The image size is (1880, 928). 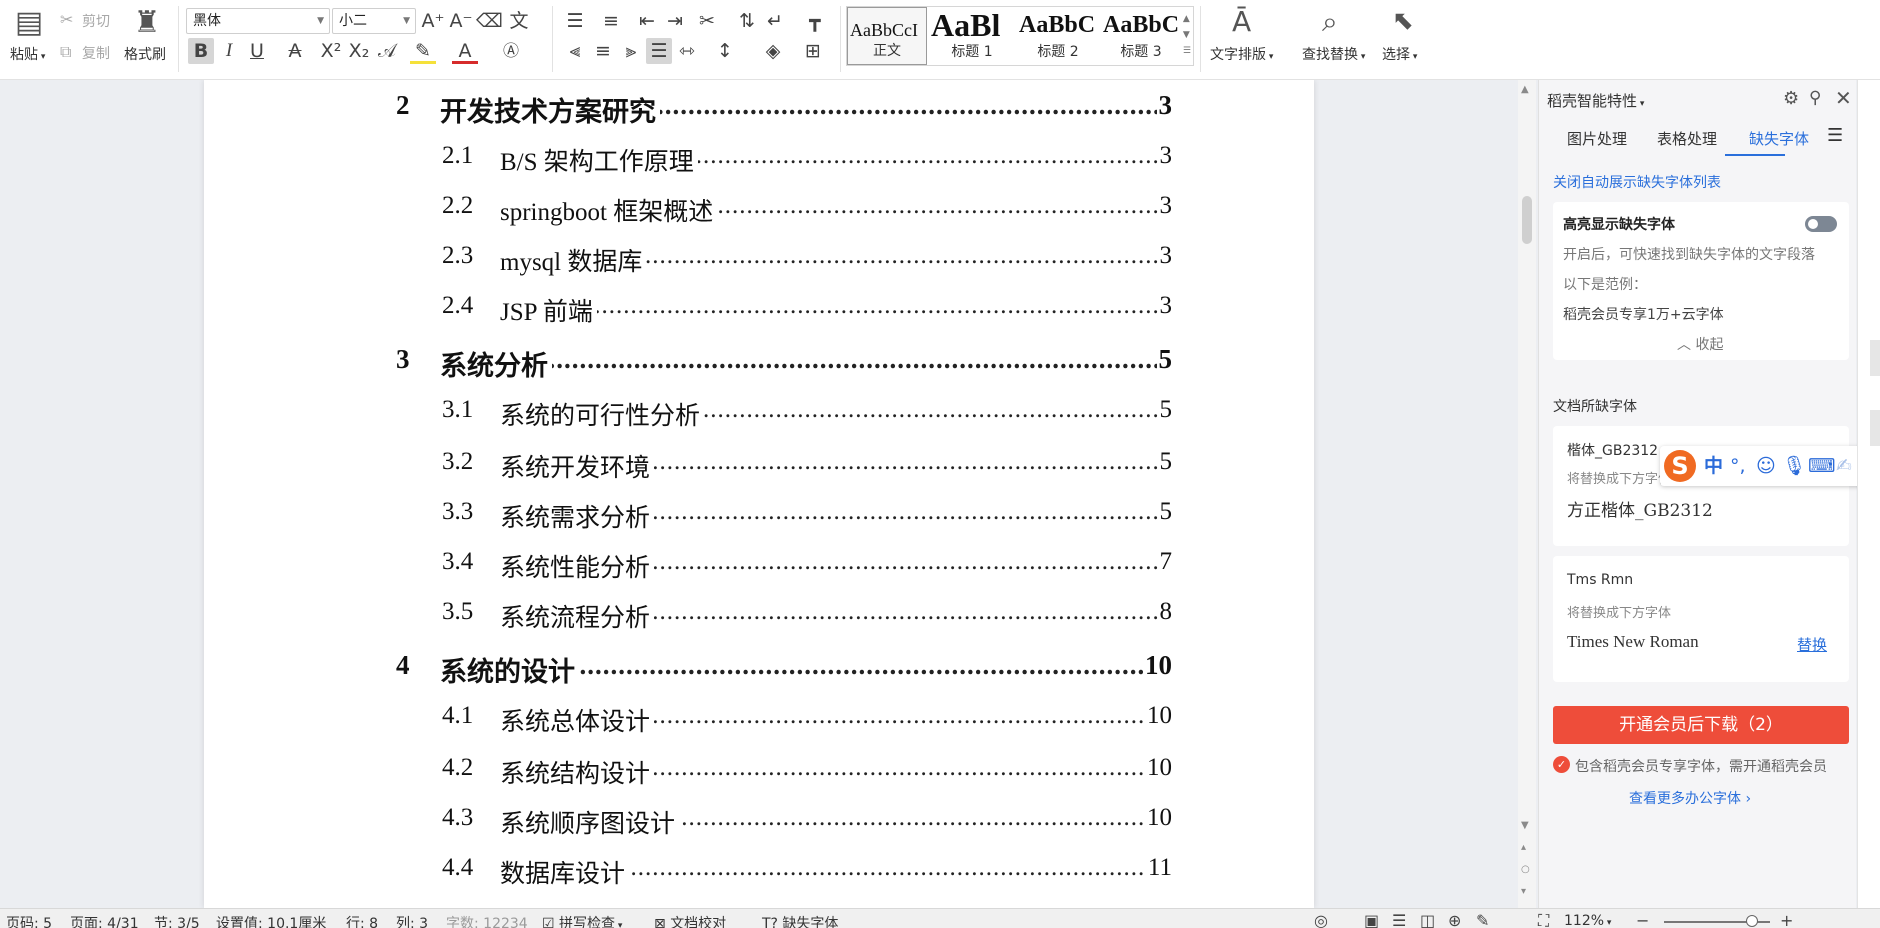 I want to click on font-size-select: 小二 ▼, so click(x=374, y=21).